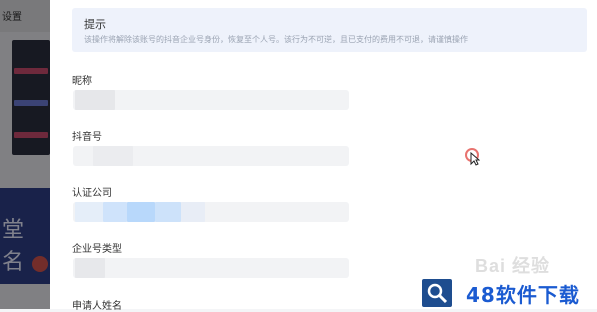 This screenshot has width=597, height=312. What do you see at coordinates (92, 193) in the screenshot?
I see `company-label: 认证公司` at bounding box center [92, 193].